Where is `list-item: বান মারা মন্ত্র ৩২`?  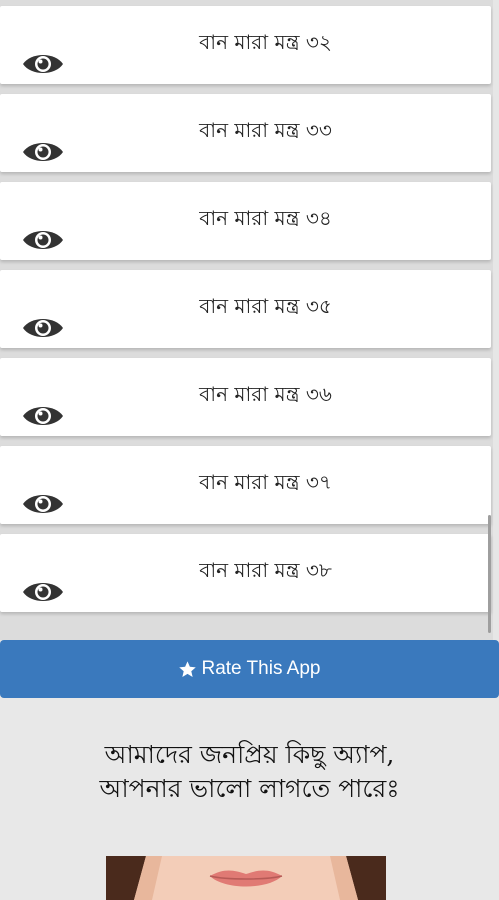
list-item: বান মারা মন্ত্র ৩২ is located at coordinates (245, 45).